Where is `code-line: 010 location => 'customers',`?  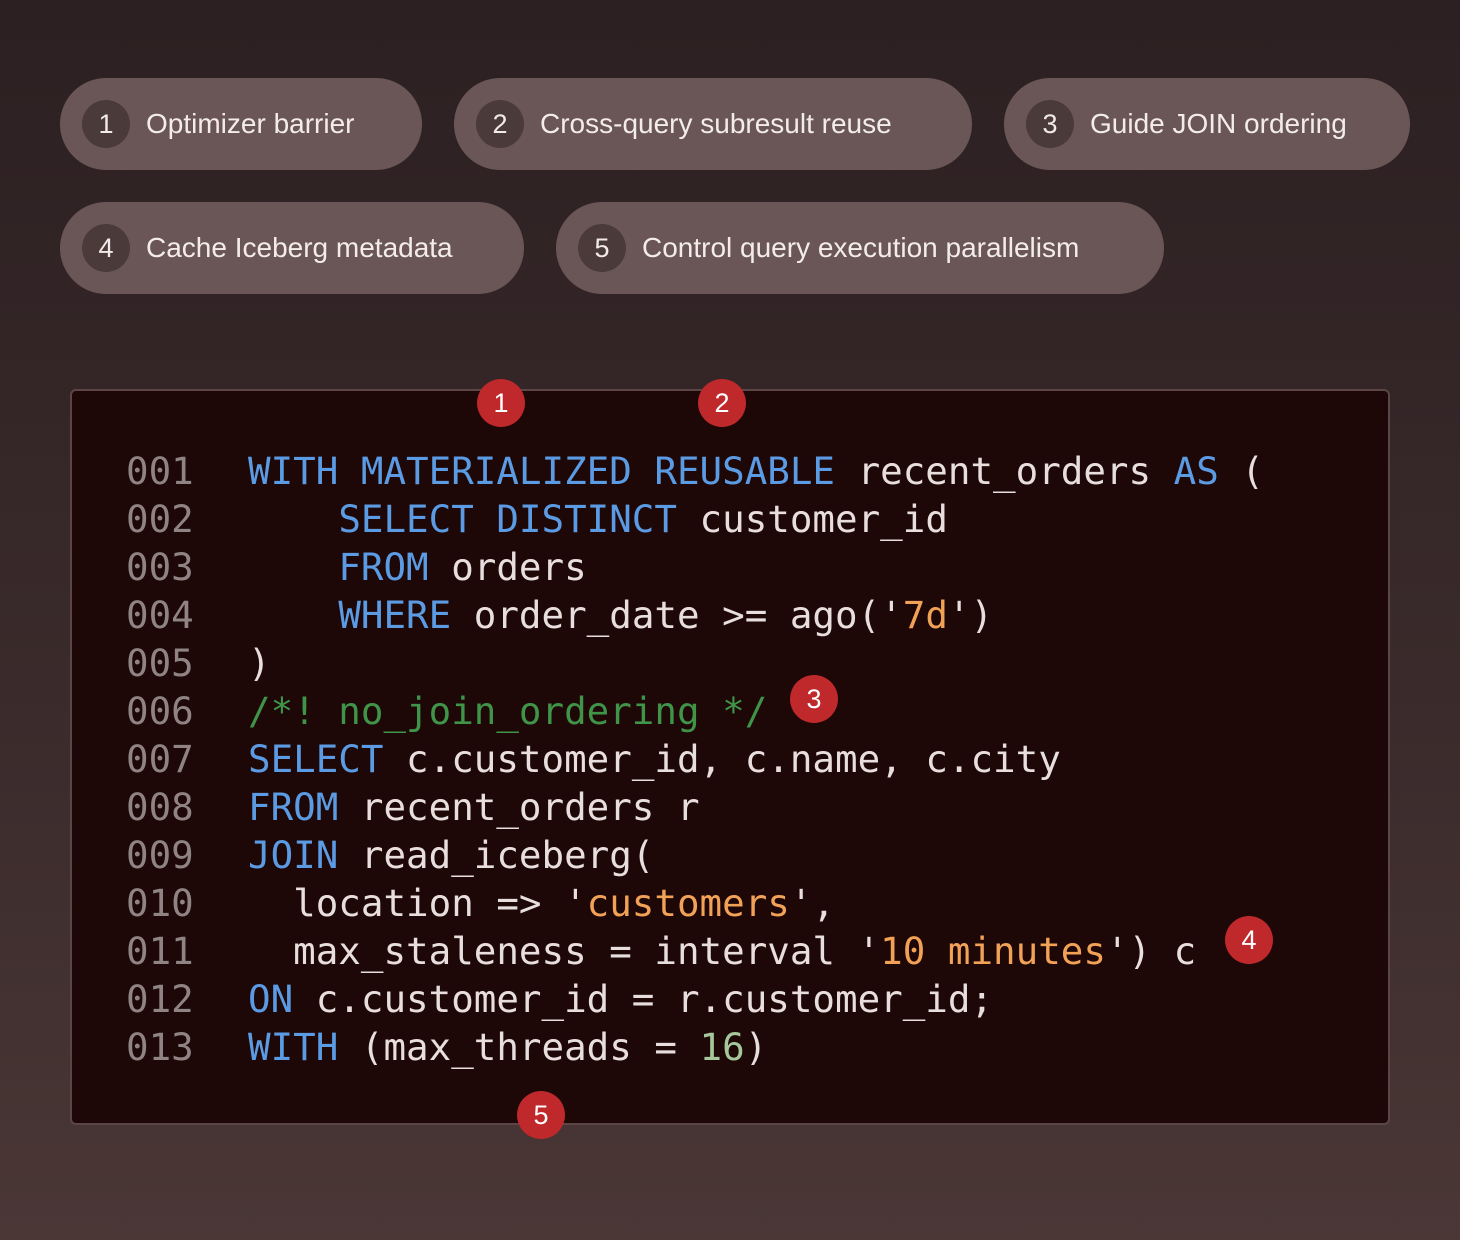
code-line: 010 location => 'customers', is located at coordinates (695, 903).